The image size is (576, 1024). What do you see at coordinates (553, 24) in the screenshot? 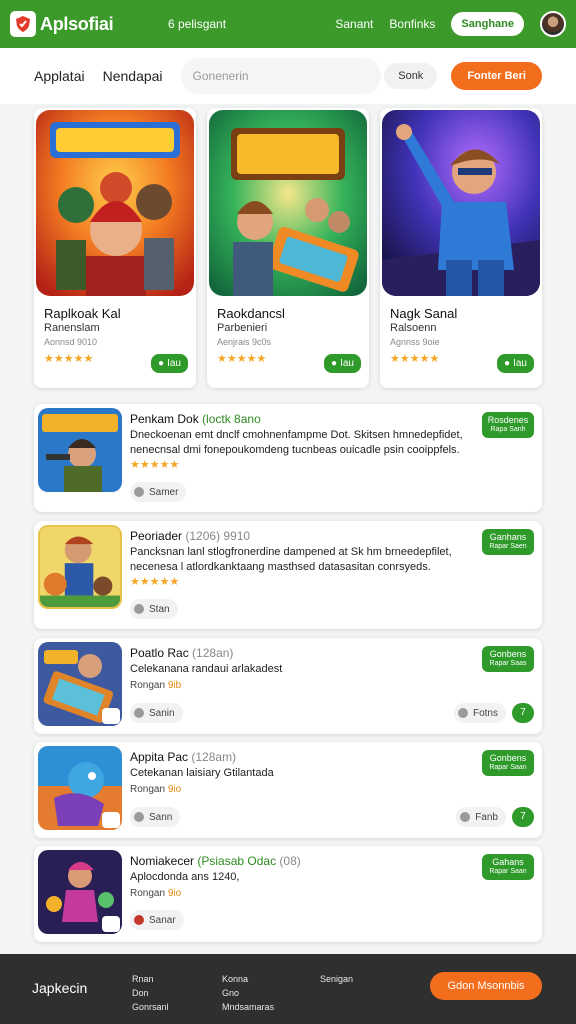
I see `user-avatar` at bounding box center [553, 24].